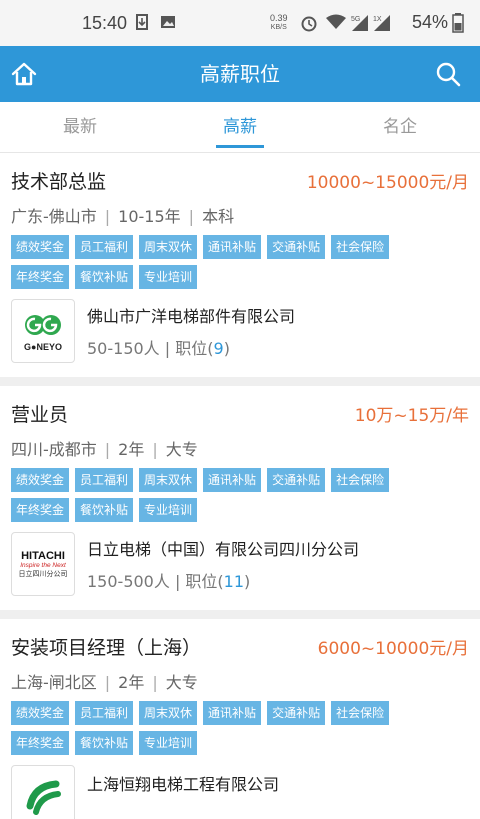  I want to click on page-title: 高薪职位, so click(240, 74).